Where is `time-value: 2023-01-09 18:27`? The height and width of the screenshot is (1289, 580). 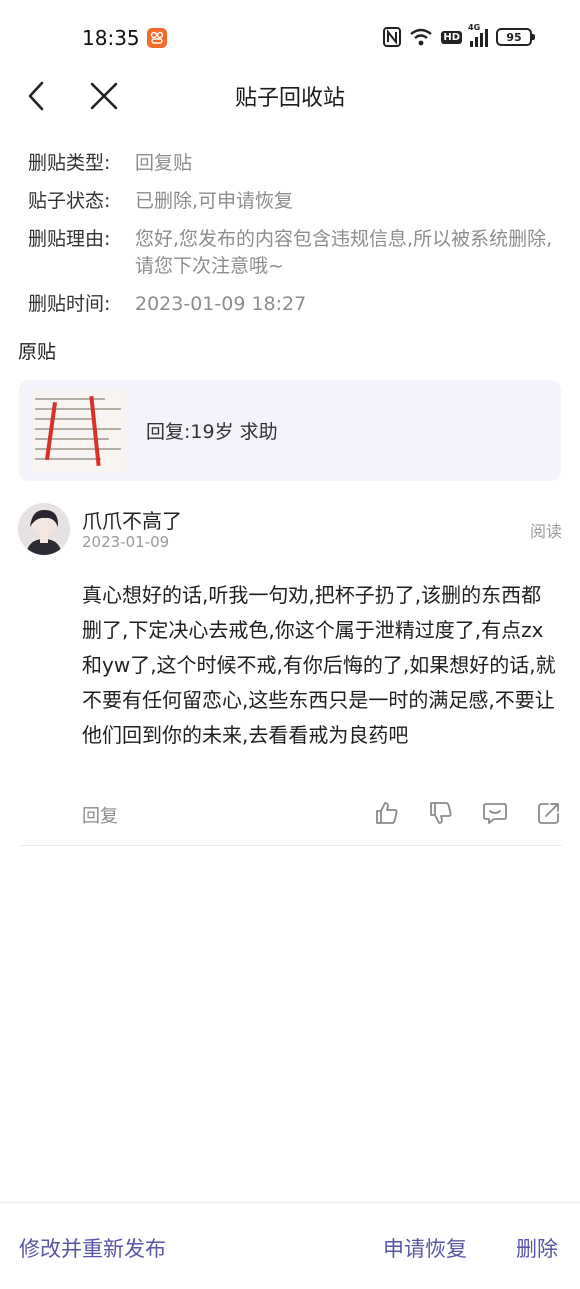
time-value: 2023-01-09 18:27 is located at coordinates (221, 304).